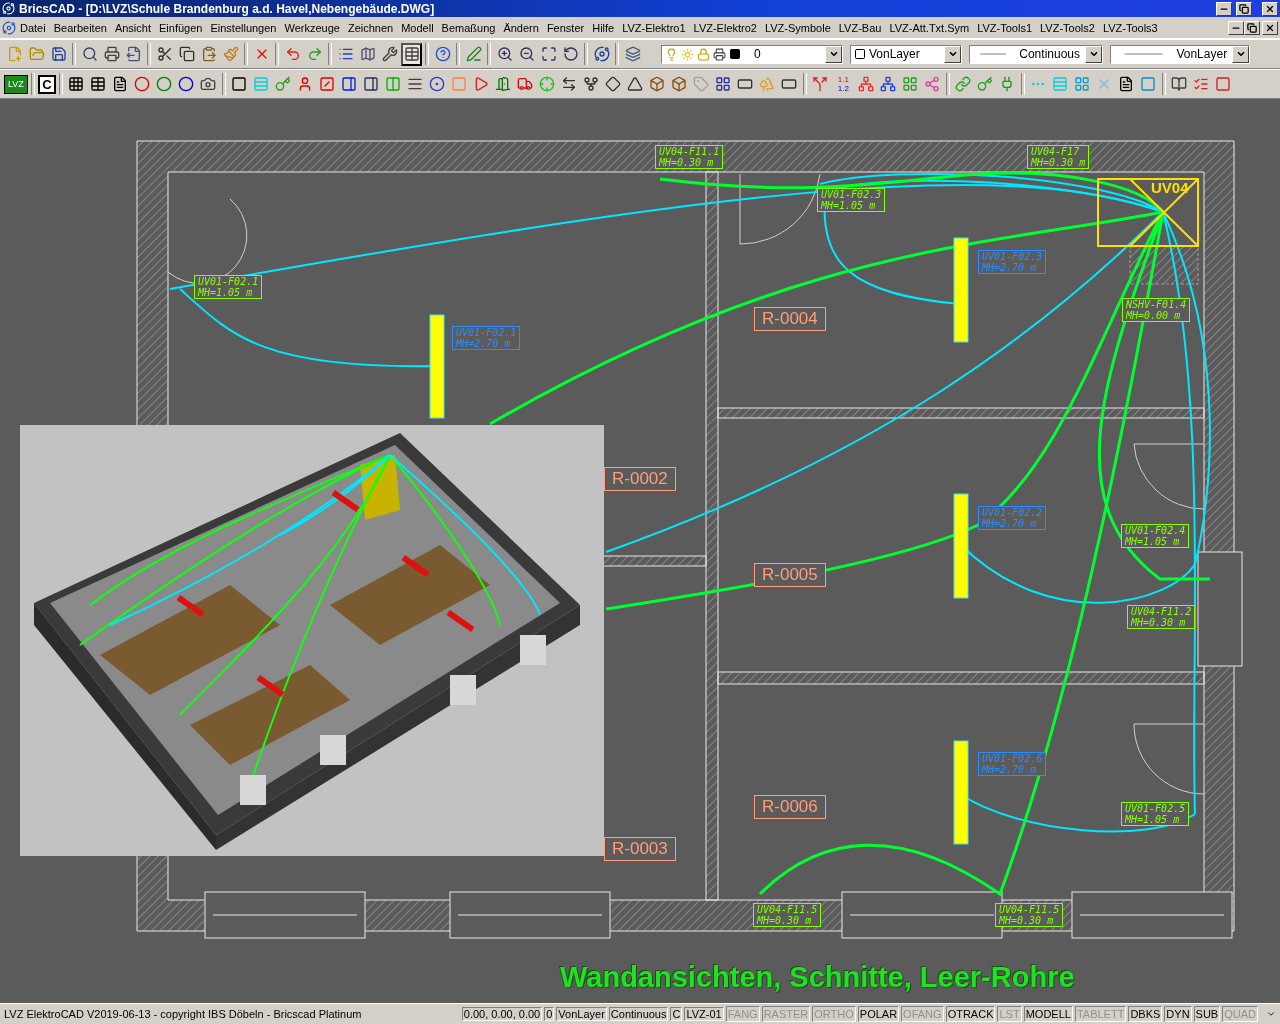 The width and height of the screenshot is (1280, 1024). Describe the element at coordinates (370, 27) in the screenshot. I see `menu-item: Zeichnen` at that location.